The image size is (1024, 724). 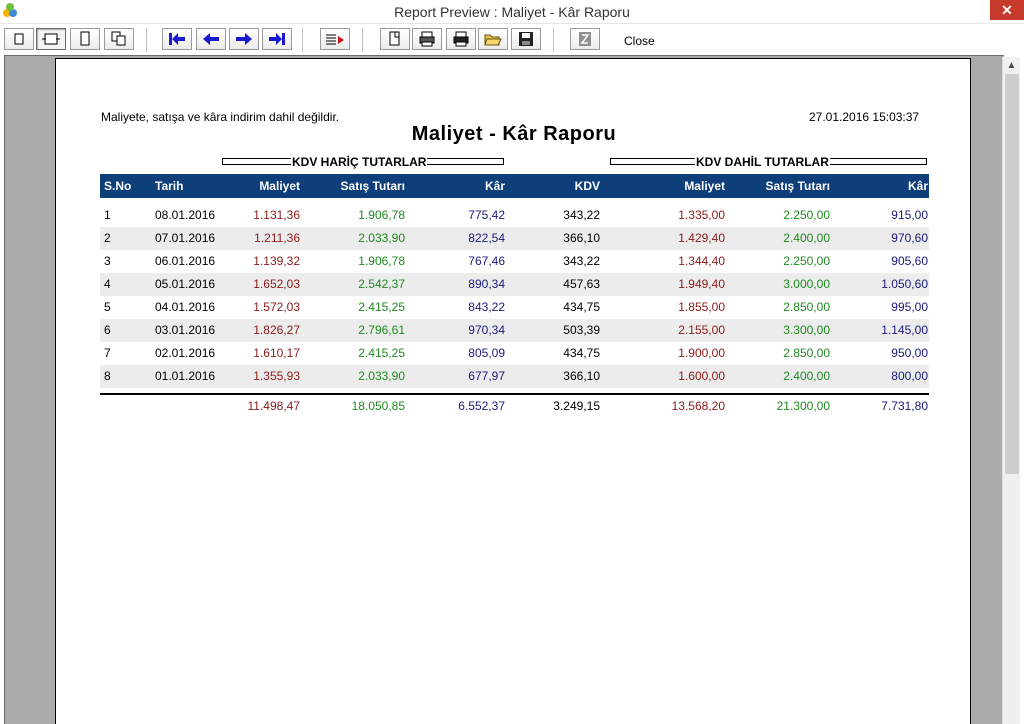 I want to click on toolbar: Close, so click(x=512, y=40).